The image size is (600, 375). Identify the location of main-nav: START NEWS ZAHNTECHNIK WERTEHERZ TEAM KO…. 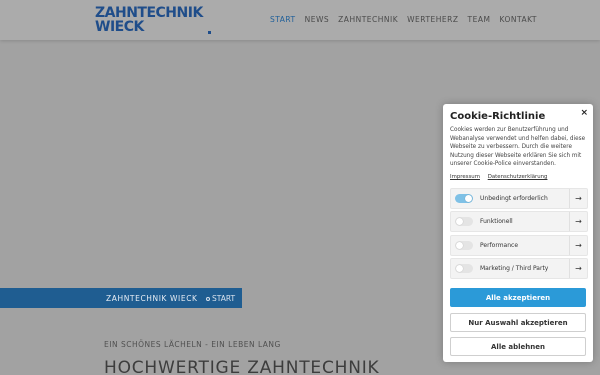
(403, 19).